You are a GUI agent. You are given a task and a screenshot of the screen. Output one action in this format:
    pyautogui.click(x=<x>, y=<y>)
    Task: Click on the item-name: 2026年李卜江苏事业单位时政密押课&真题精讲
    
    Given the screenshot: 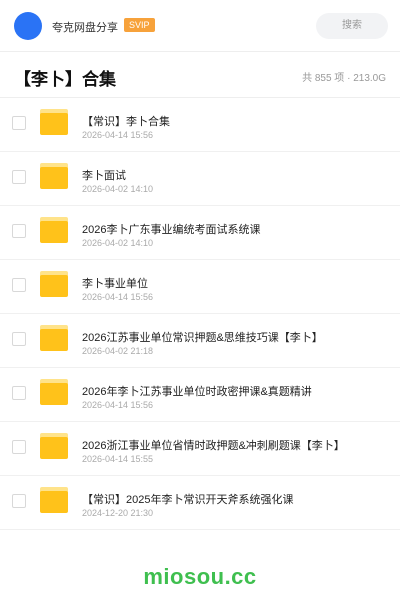 What is the action you would take?
    pyautogui.click(x=197, y=392)
    